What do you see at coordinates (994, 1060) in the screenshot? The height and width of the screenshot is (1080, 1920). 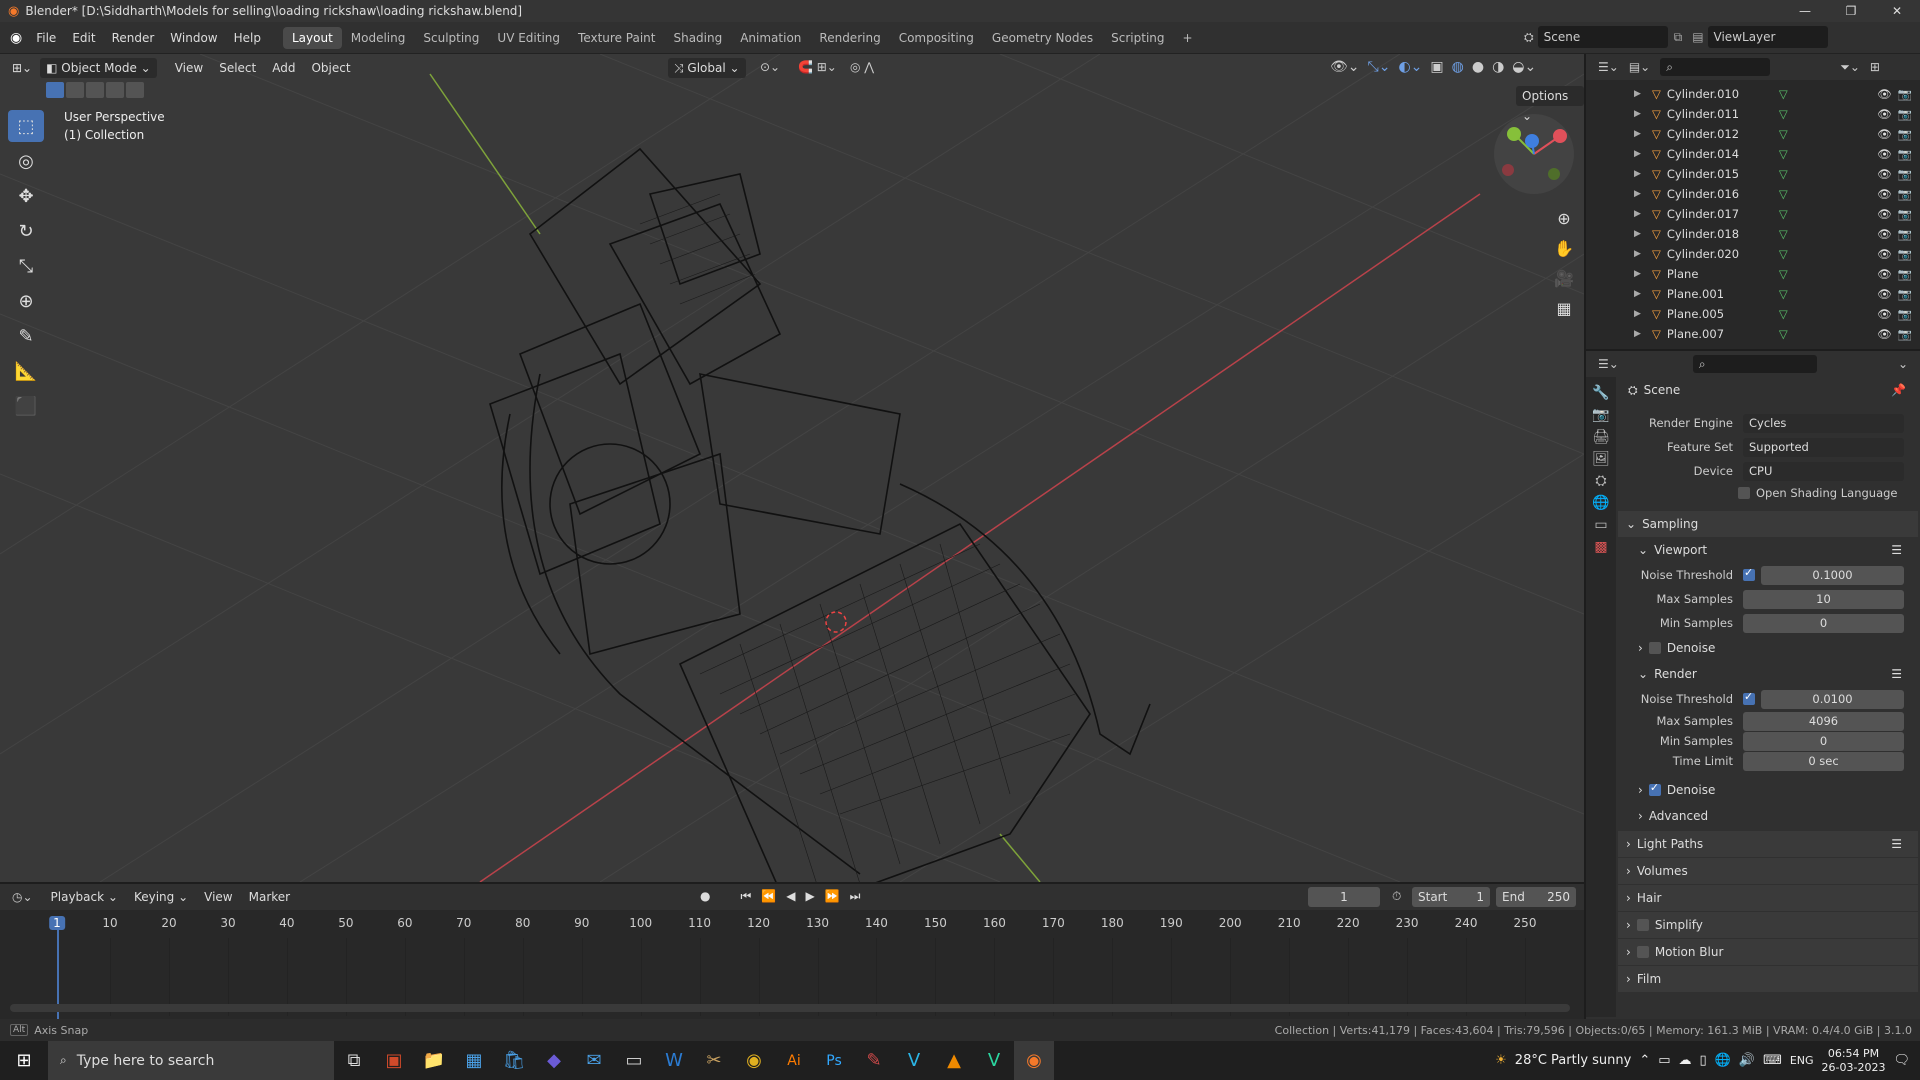 I see `vectary-icon: V` at bounding box center [994, 1060].